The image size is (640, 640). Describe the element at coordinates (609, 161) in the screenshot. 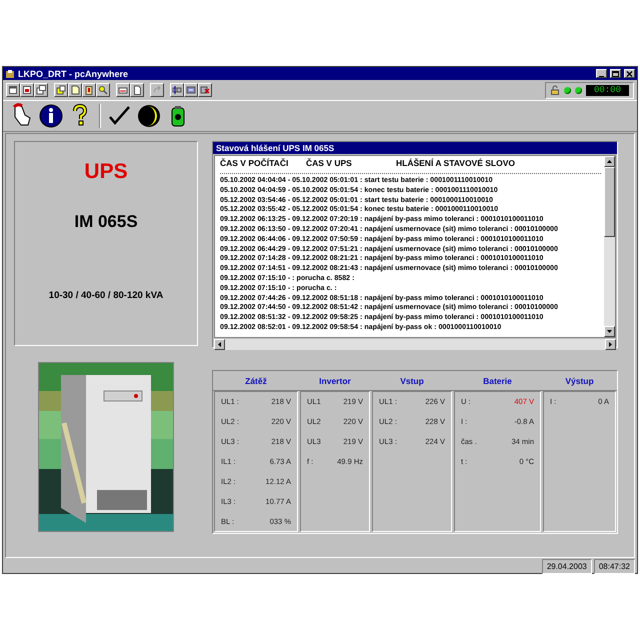

I see `up-arrow-icon` at that location.